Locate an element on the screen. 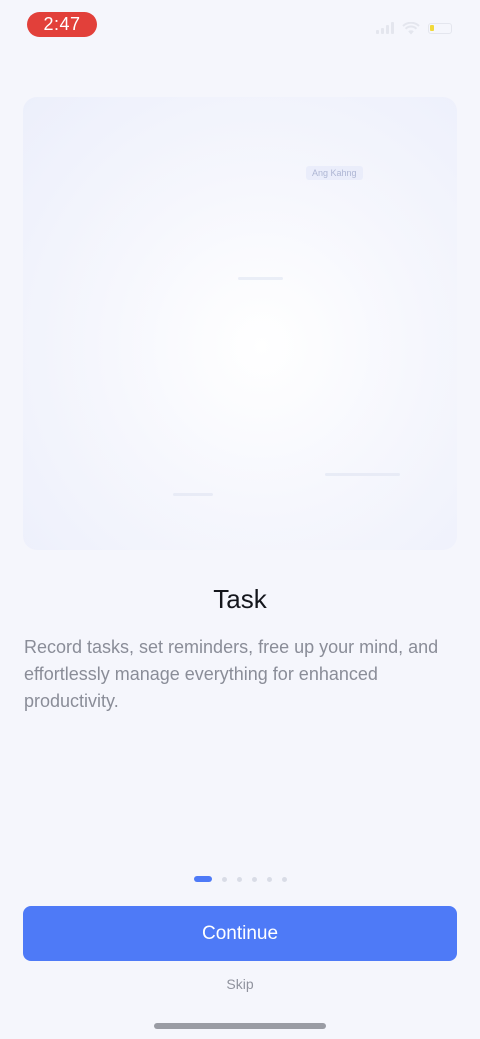 The image size is (480, 1039). page-indicator is located at coordinates (240, 879).